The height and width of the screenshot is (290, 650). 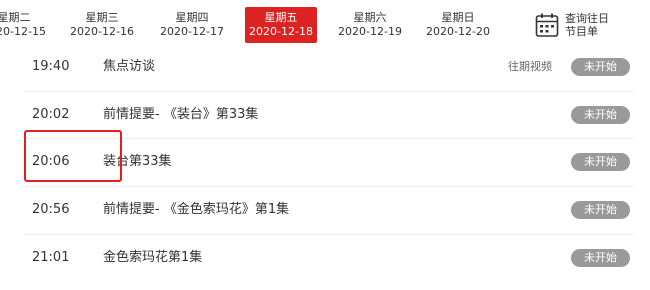 What do you see at coordinates (547, 25) in the screenshot?
I see `calendar-icon` at bounding box center [547, 25].